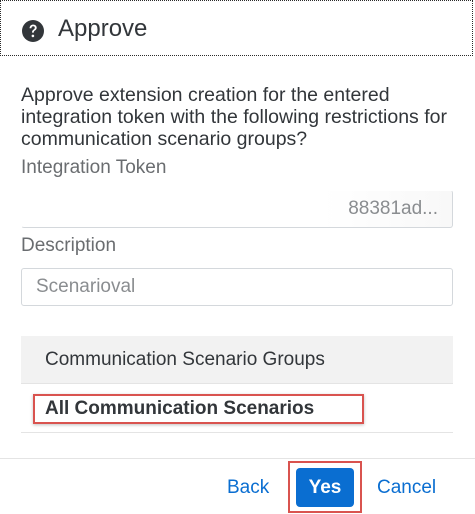 The image size is (475, 514). I want to click on yes-button: Yes, so click(325, 487).